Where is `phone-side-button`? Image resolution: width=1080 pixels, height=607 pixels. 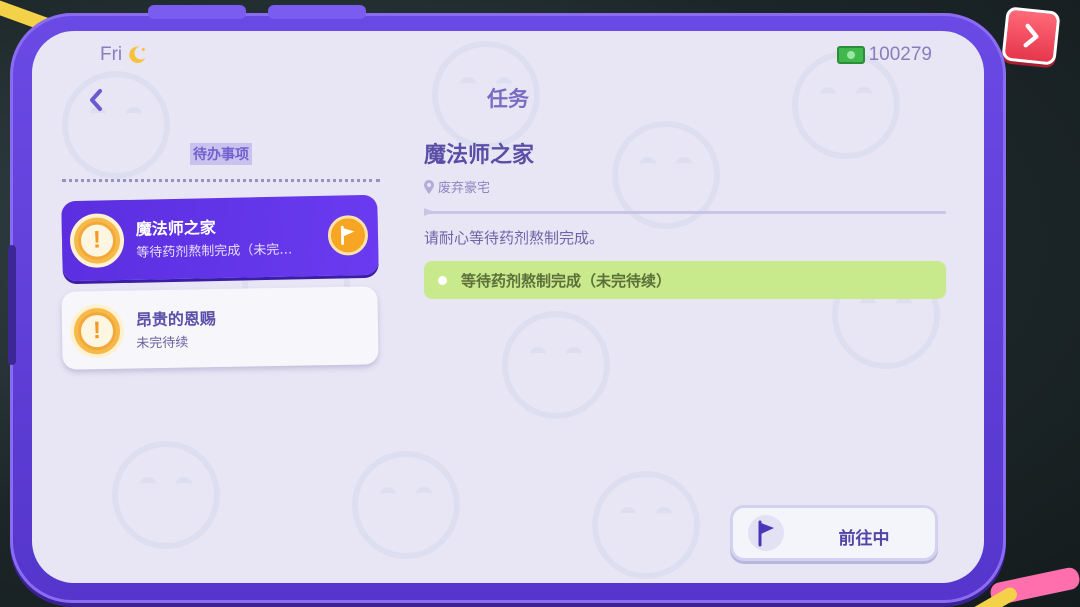
phone-side-button is located at coordinates (12, 305).